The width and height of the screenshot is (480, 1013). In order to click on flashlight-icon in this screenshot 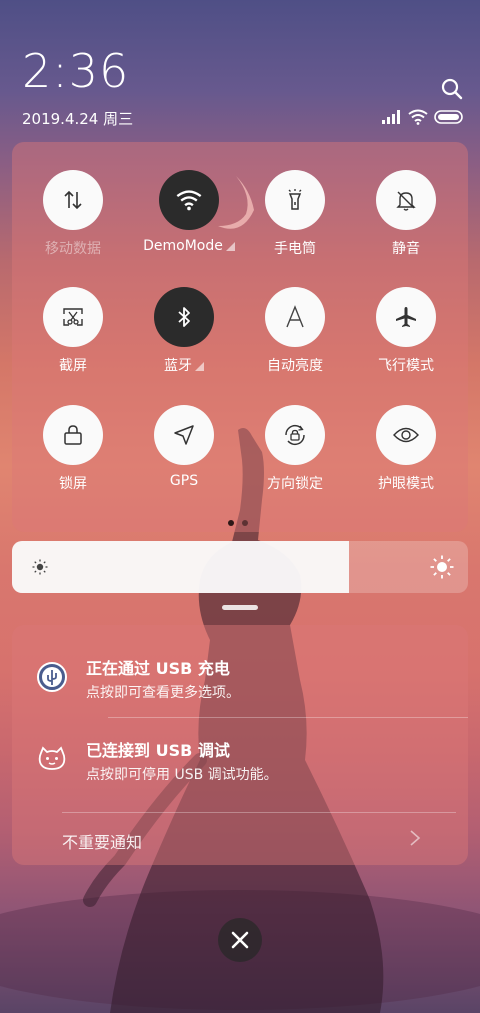, I will do `click(295, 200)`.